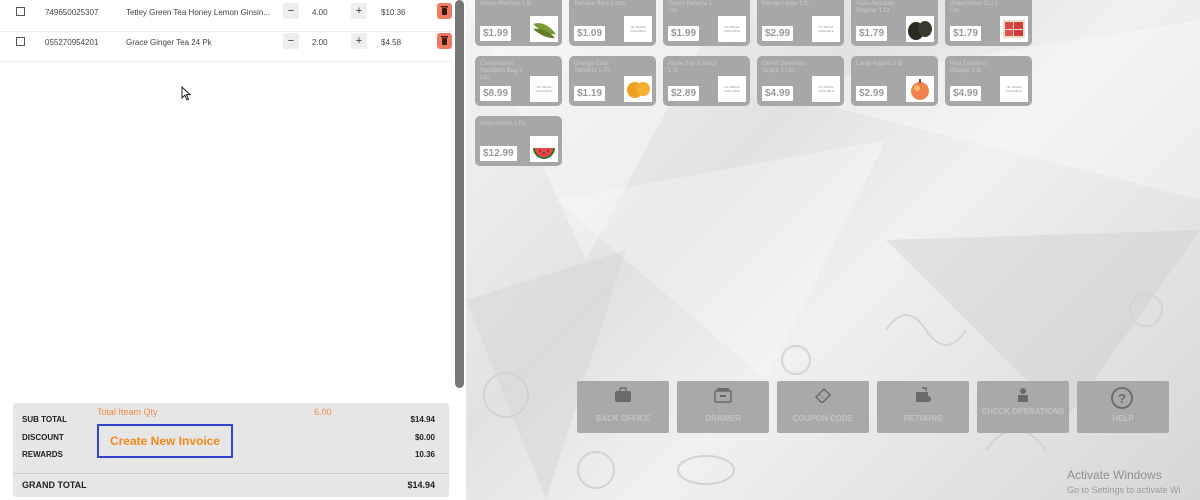 Image resolution: width=1200 pixels, height=500 pixels. Describe the element at coordinates (923, 394) in the screenshot. I see `returns-icon` at that location.